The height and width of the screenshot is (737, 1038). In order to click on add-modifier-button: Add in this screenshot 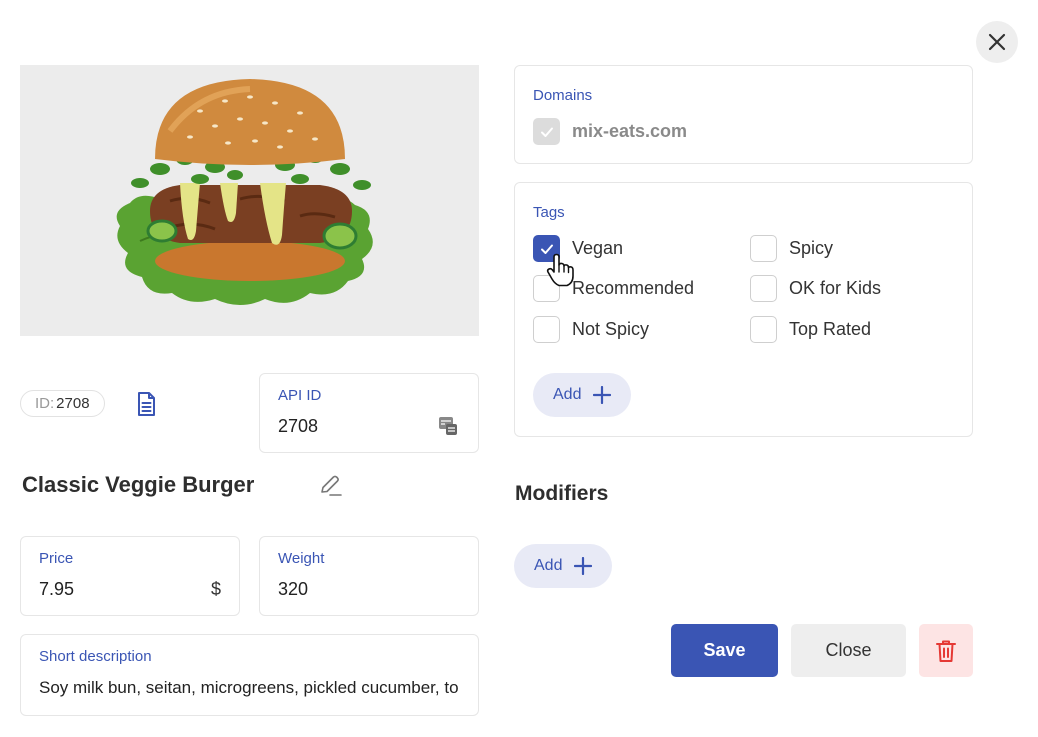, I will do `click(563, 566)`.